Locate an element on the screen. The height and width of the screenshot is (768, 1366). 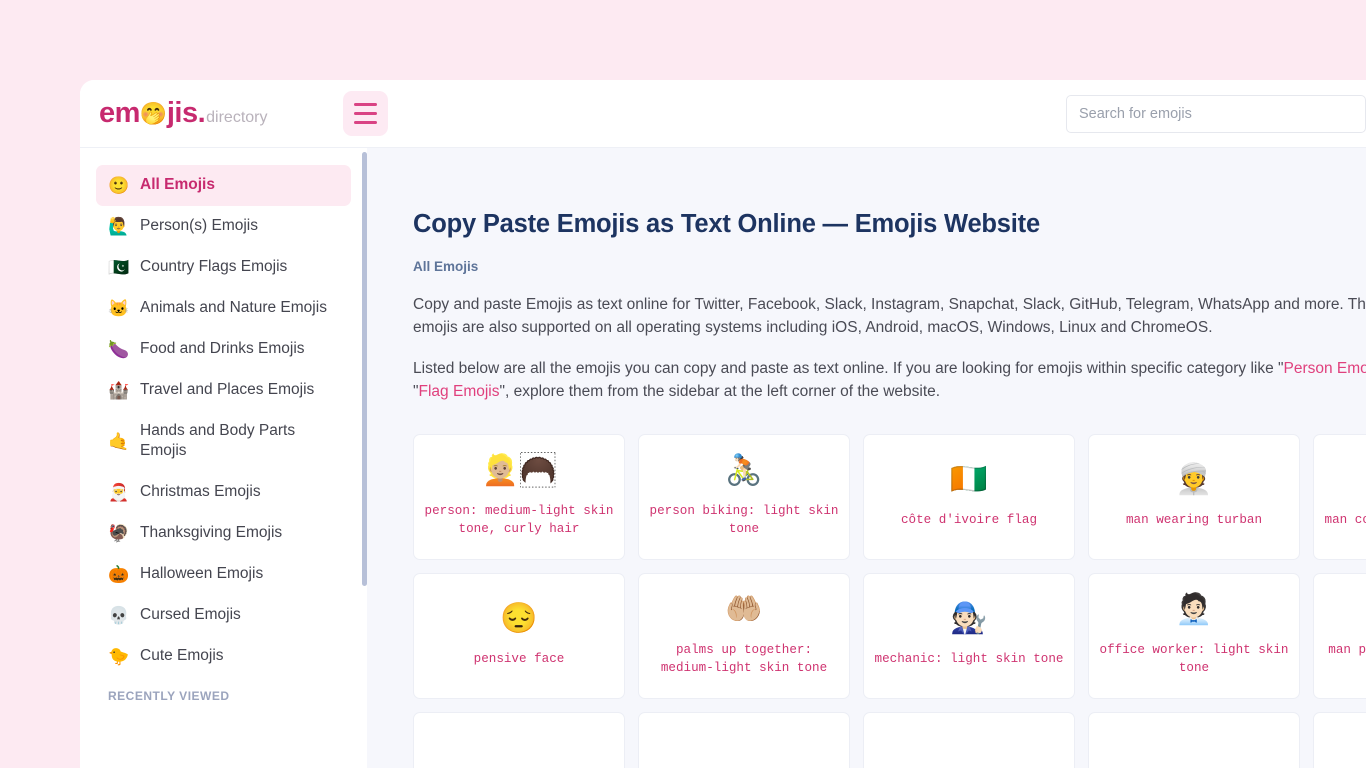
sidebar-item-halloween: 🎃 Halloween Emojis is located at coordinates (223, 574).